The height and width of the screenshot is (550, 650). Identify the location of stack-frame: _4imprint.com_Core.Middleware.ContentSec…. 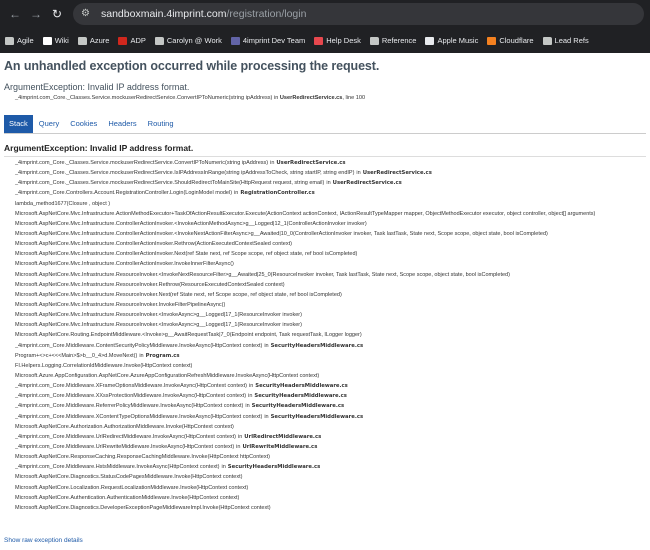
(330, 346).